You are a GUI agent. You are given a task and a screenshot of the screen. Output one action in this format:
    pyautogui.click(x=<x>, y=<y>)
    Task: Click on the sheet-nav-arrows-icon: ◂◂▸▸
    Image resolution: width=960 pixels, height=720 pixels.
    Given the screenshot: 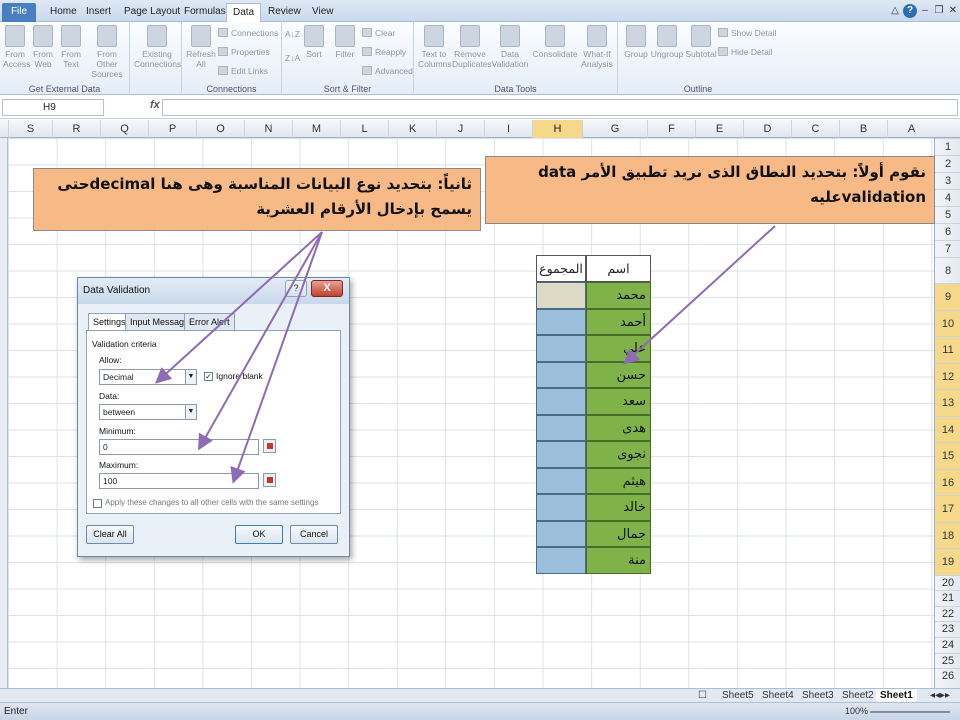 What is the action you would take?
    pyautogui.click(x=940, y=696)
    